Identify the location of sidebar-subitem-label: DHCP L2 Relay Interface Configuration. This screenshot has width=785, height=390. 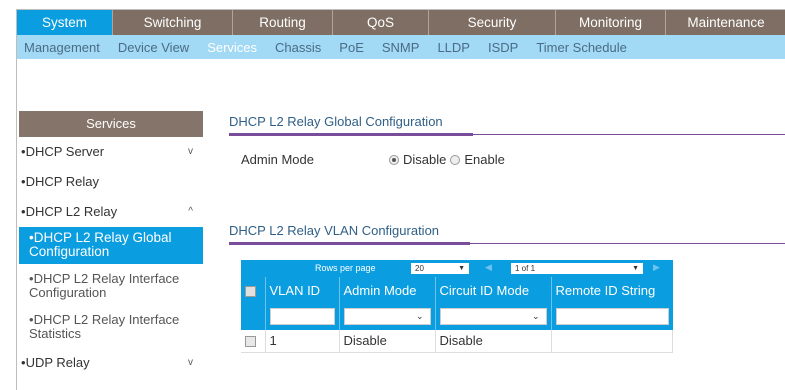
(104, 285).